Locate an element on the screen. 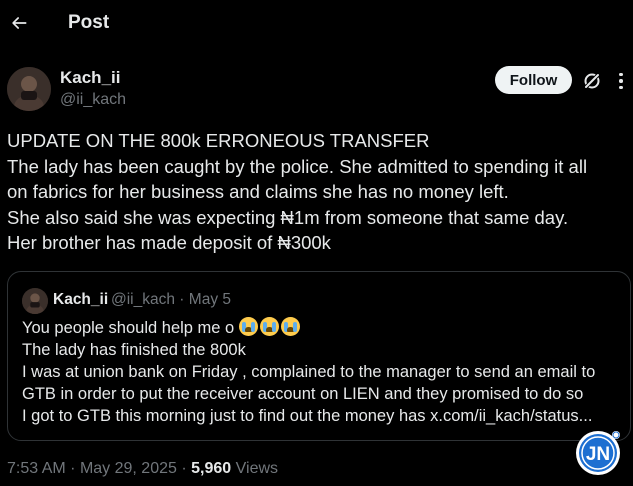 The width and height of the screenshot is (633, 486). watermark-text: JN is located at coordinates (598, 454).